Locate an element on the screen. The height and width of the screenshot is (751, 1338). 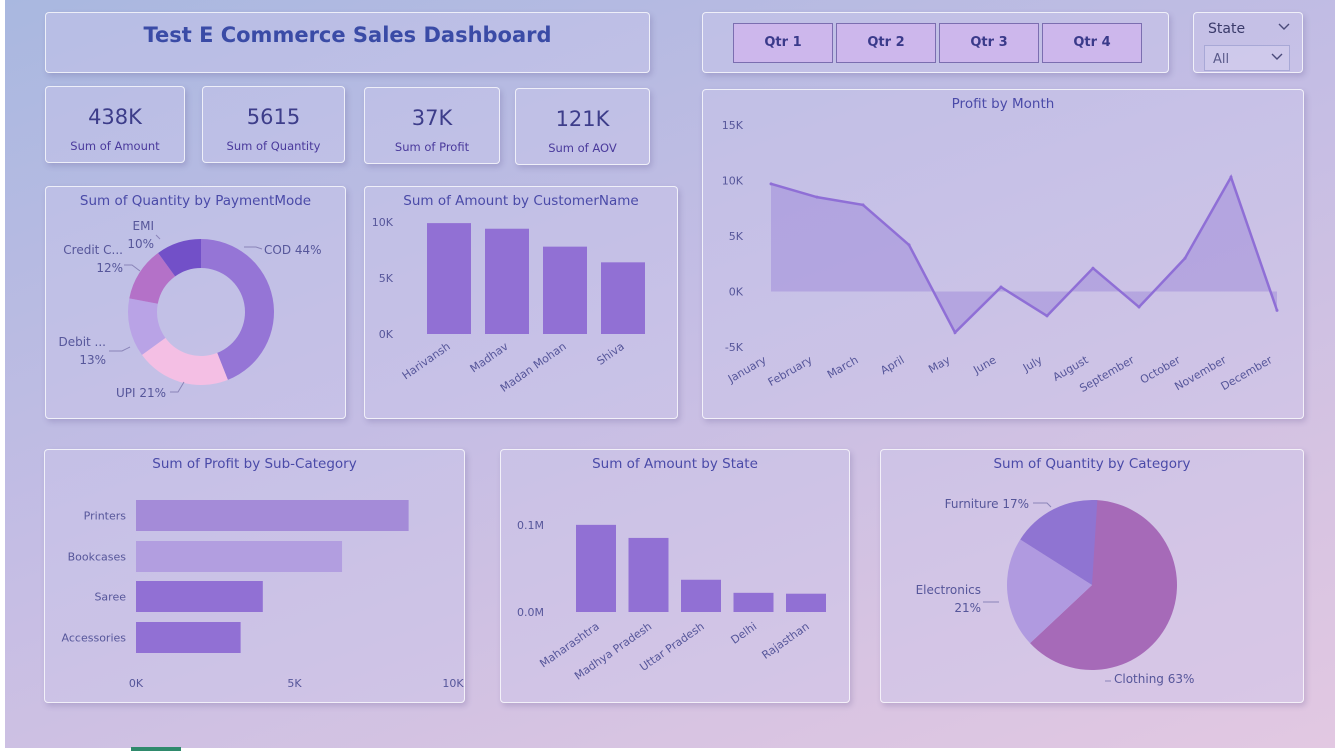
category-pie-chart: Clothing 63% Electronics 21% Furniture 17% is located at coordinates (1055, 591).